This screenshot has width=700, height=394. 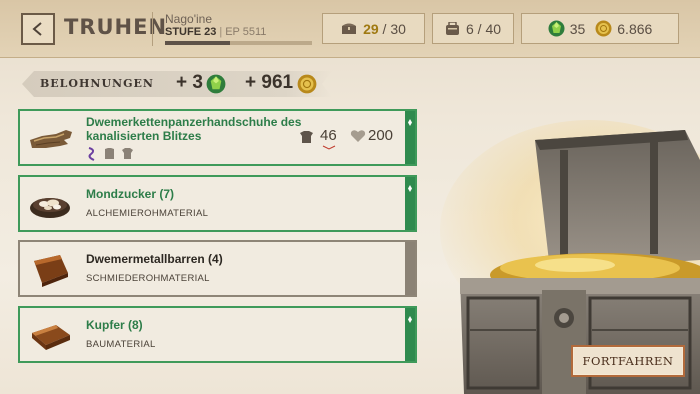 What do you see at coordinates (217, 203) in the screenshot?
I see `reward-item-moon-sugar: Mondzucker (7) ALCHEMIEROHMATERIAL` at bounding box center [217, 203].